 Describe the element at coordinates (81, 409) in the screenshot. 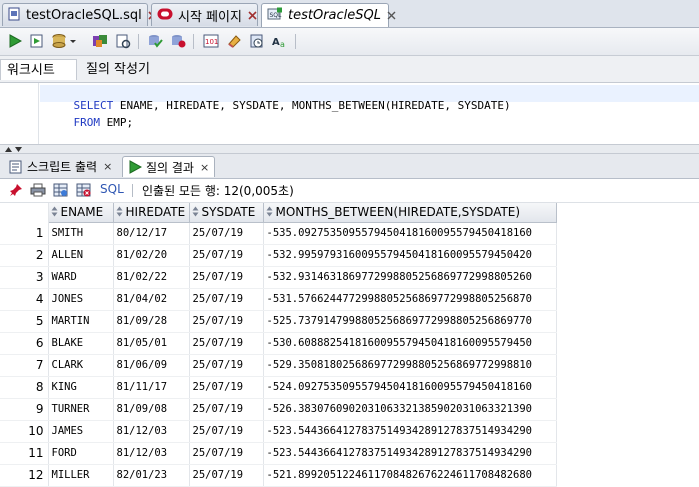

I see `cell-ename: TURNER` at that location.